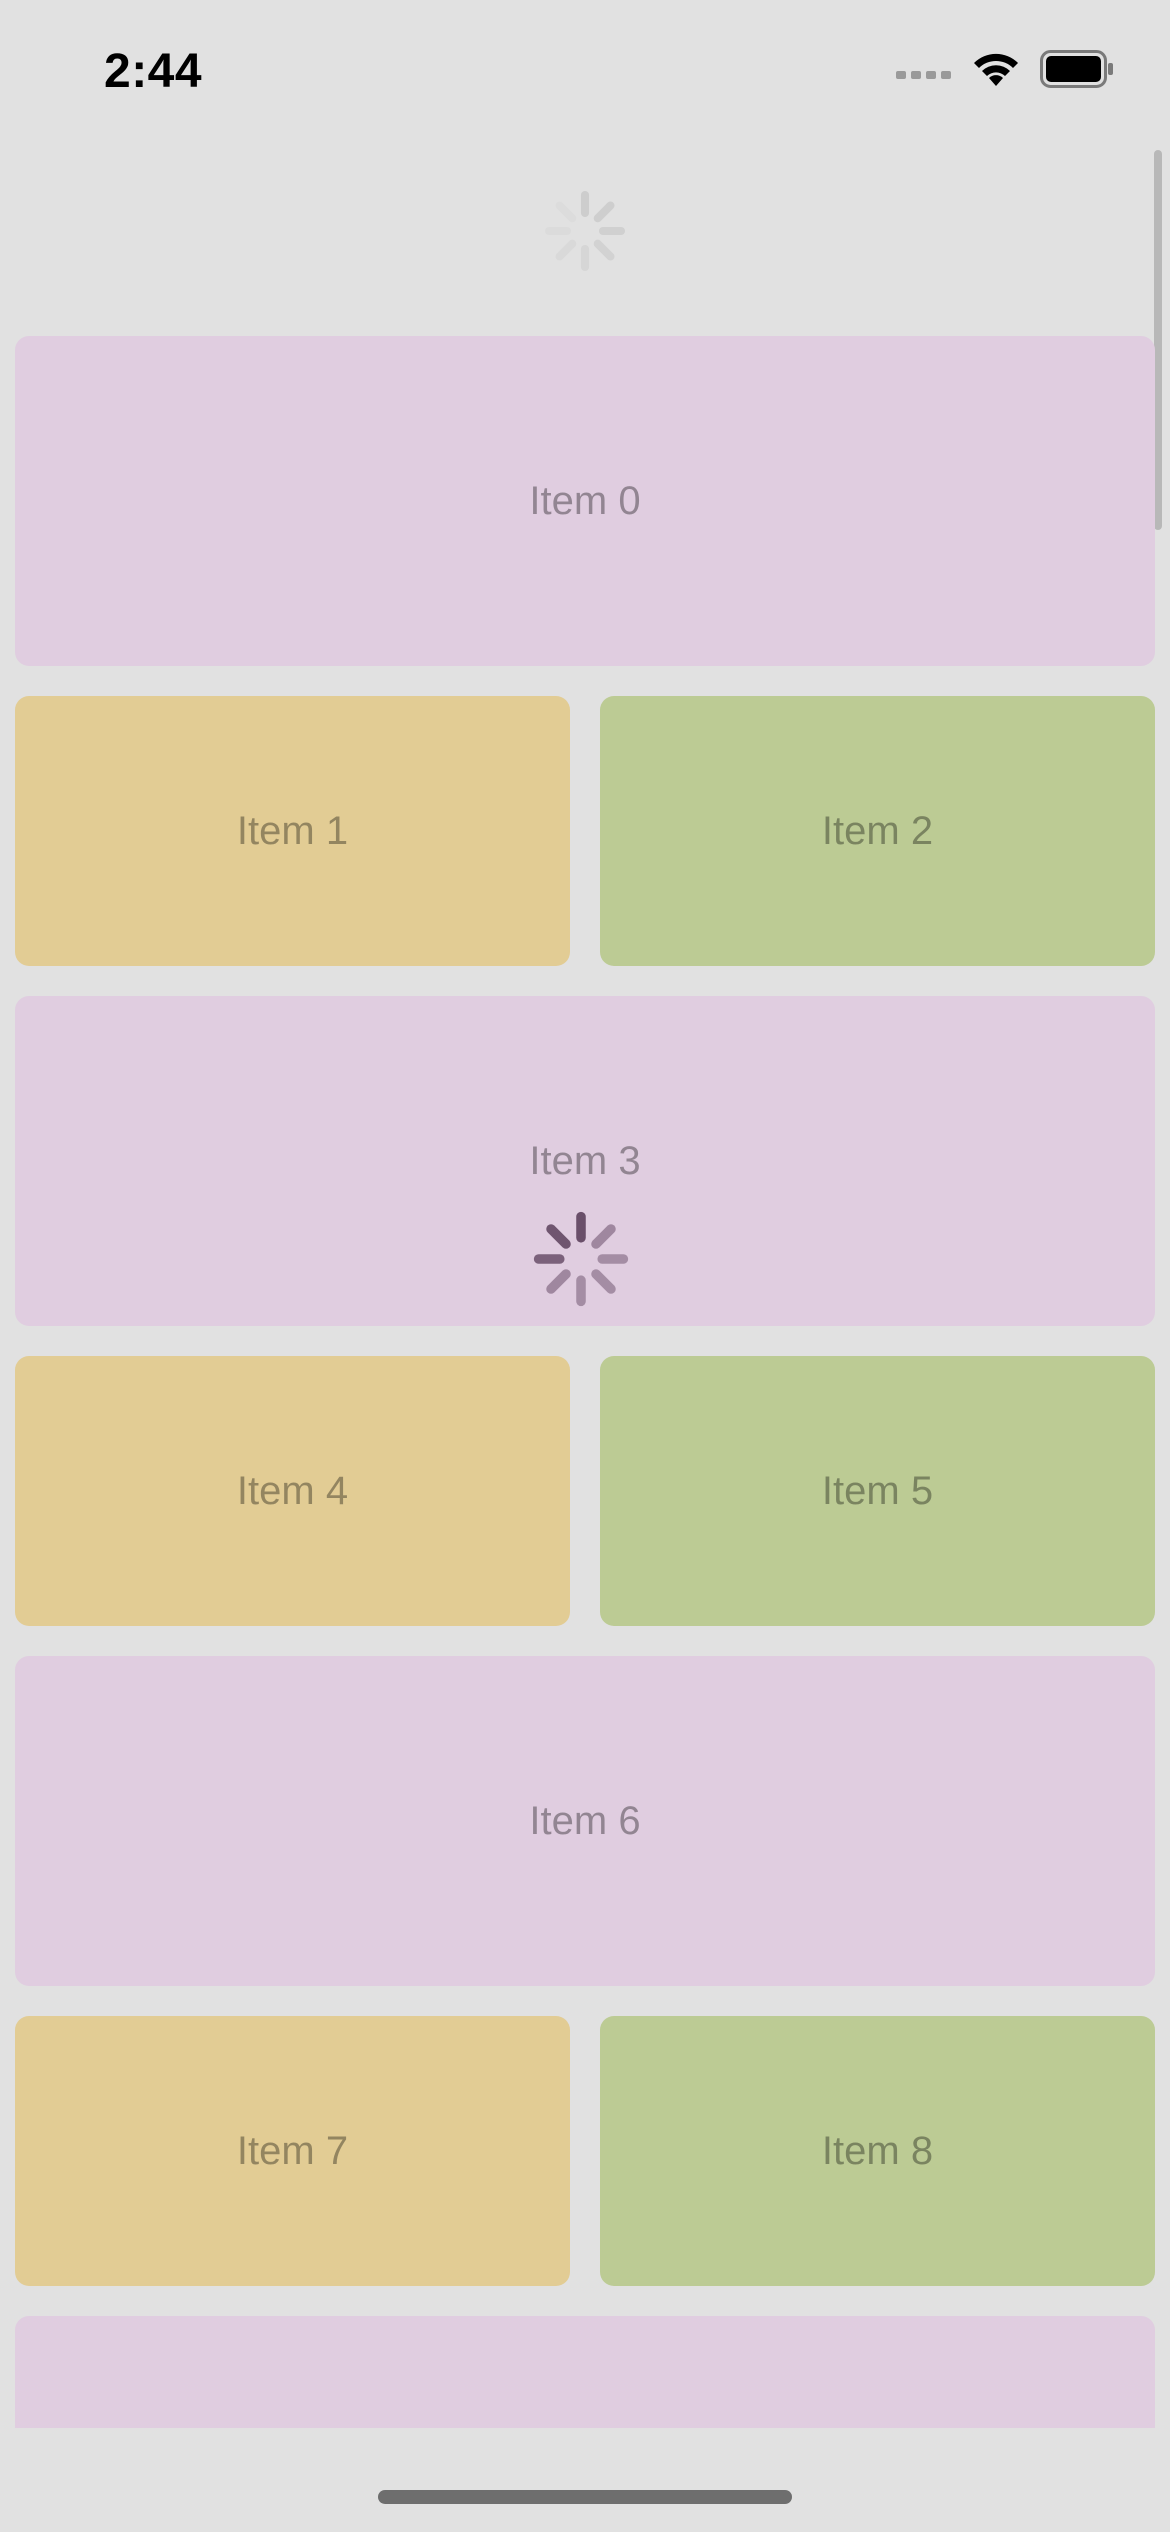  I want to click on item-card-4: Item 4, so click(292, 1491).